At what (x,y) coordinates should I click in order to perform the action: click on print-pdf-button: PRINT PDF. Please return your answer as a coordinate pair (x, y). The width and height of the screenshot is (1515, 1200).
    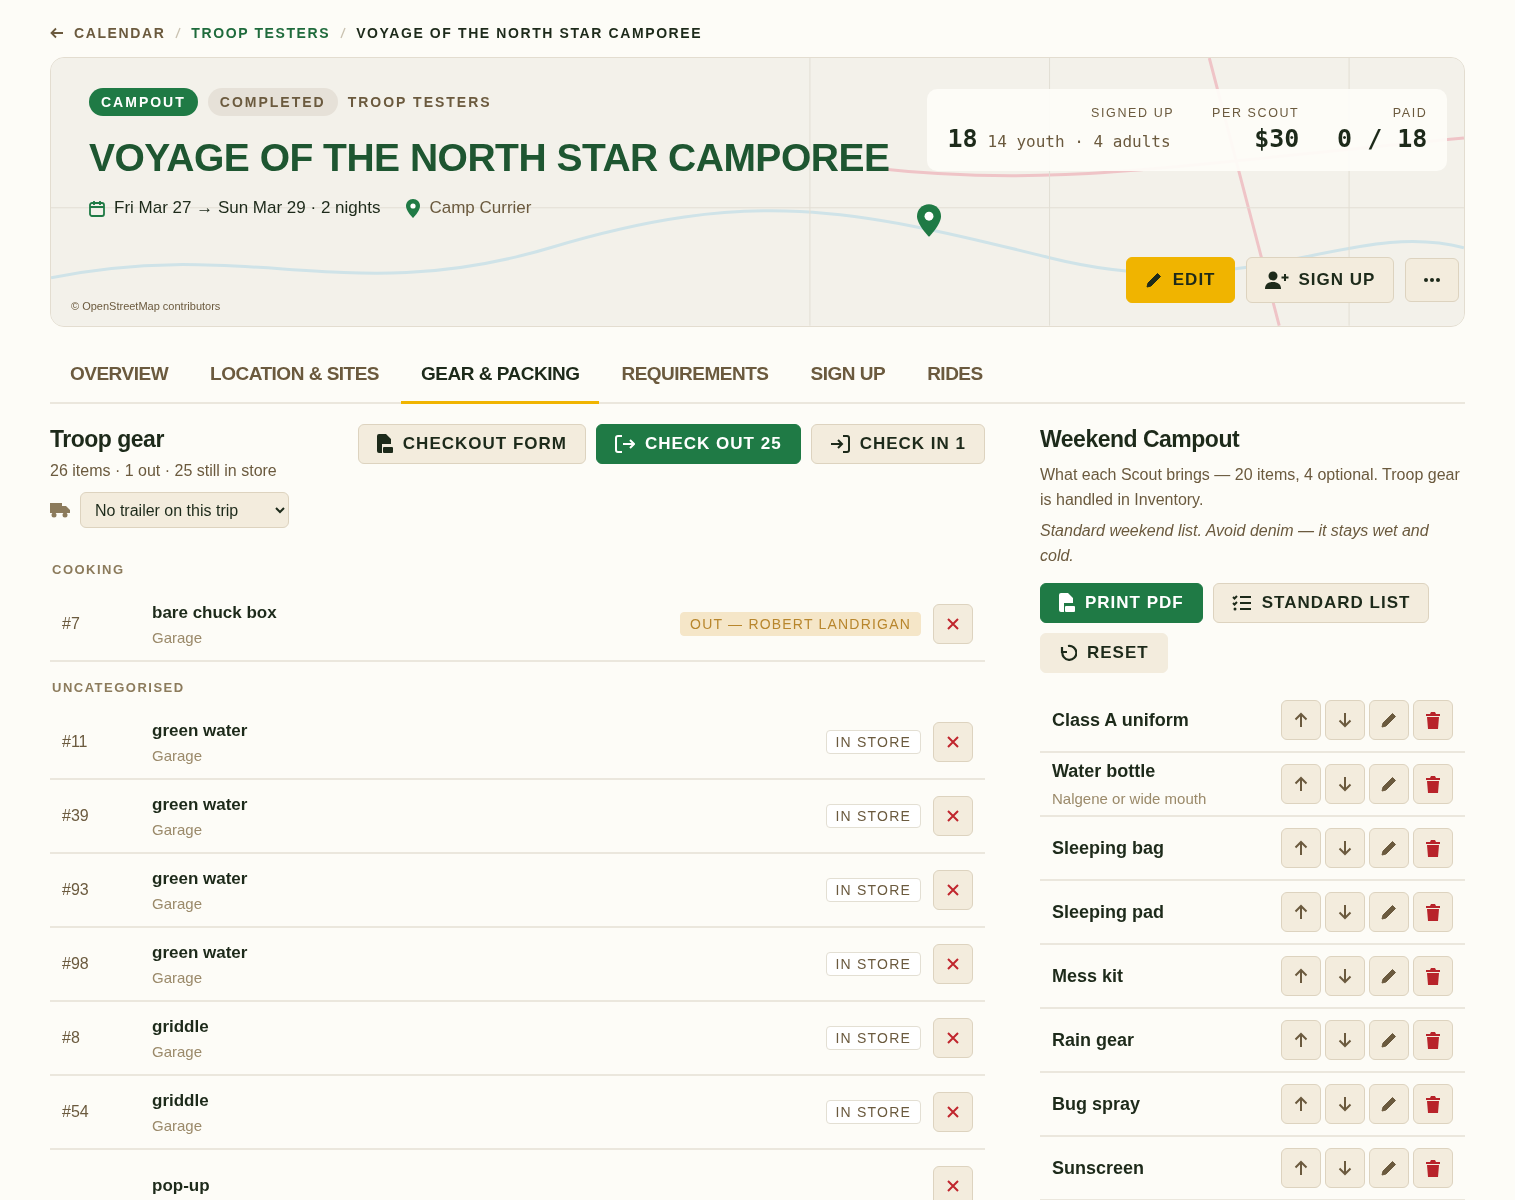
    Looking at the image, I should click on (1121, 603).